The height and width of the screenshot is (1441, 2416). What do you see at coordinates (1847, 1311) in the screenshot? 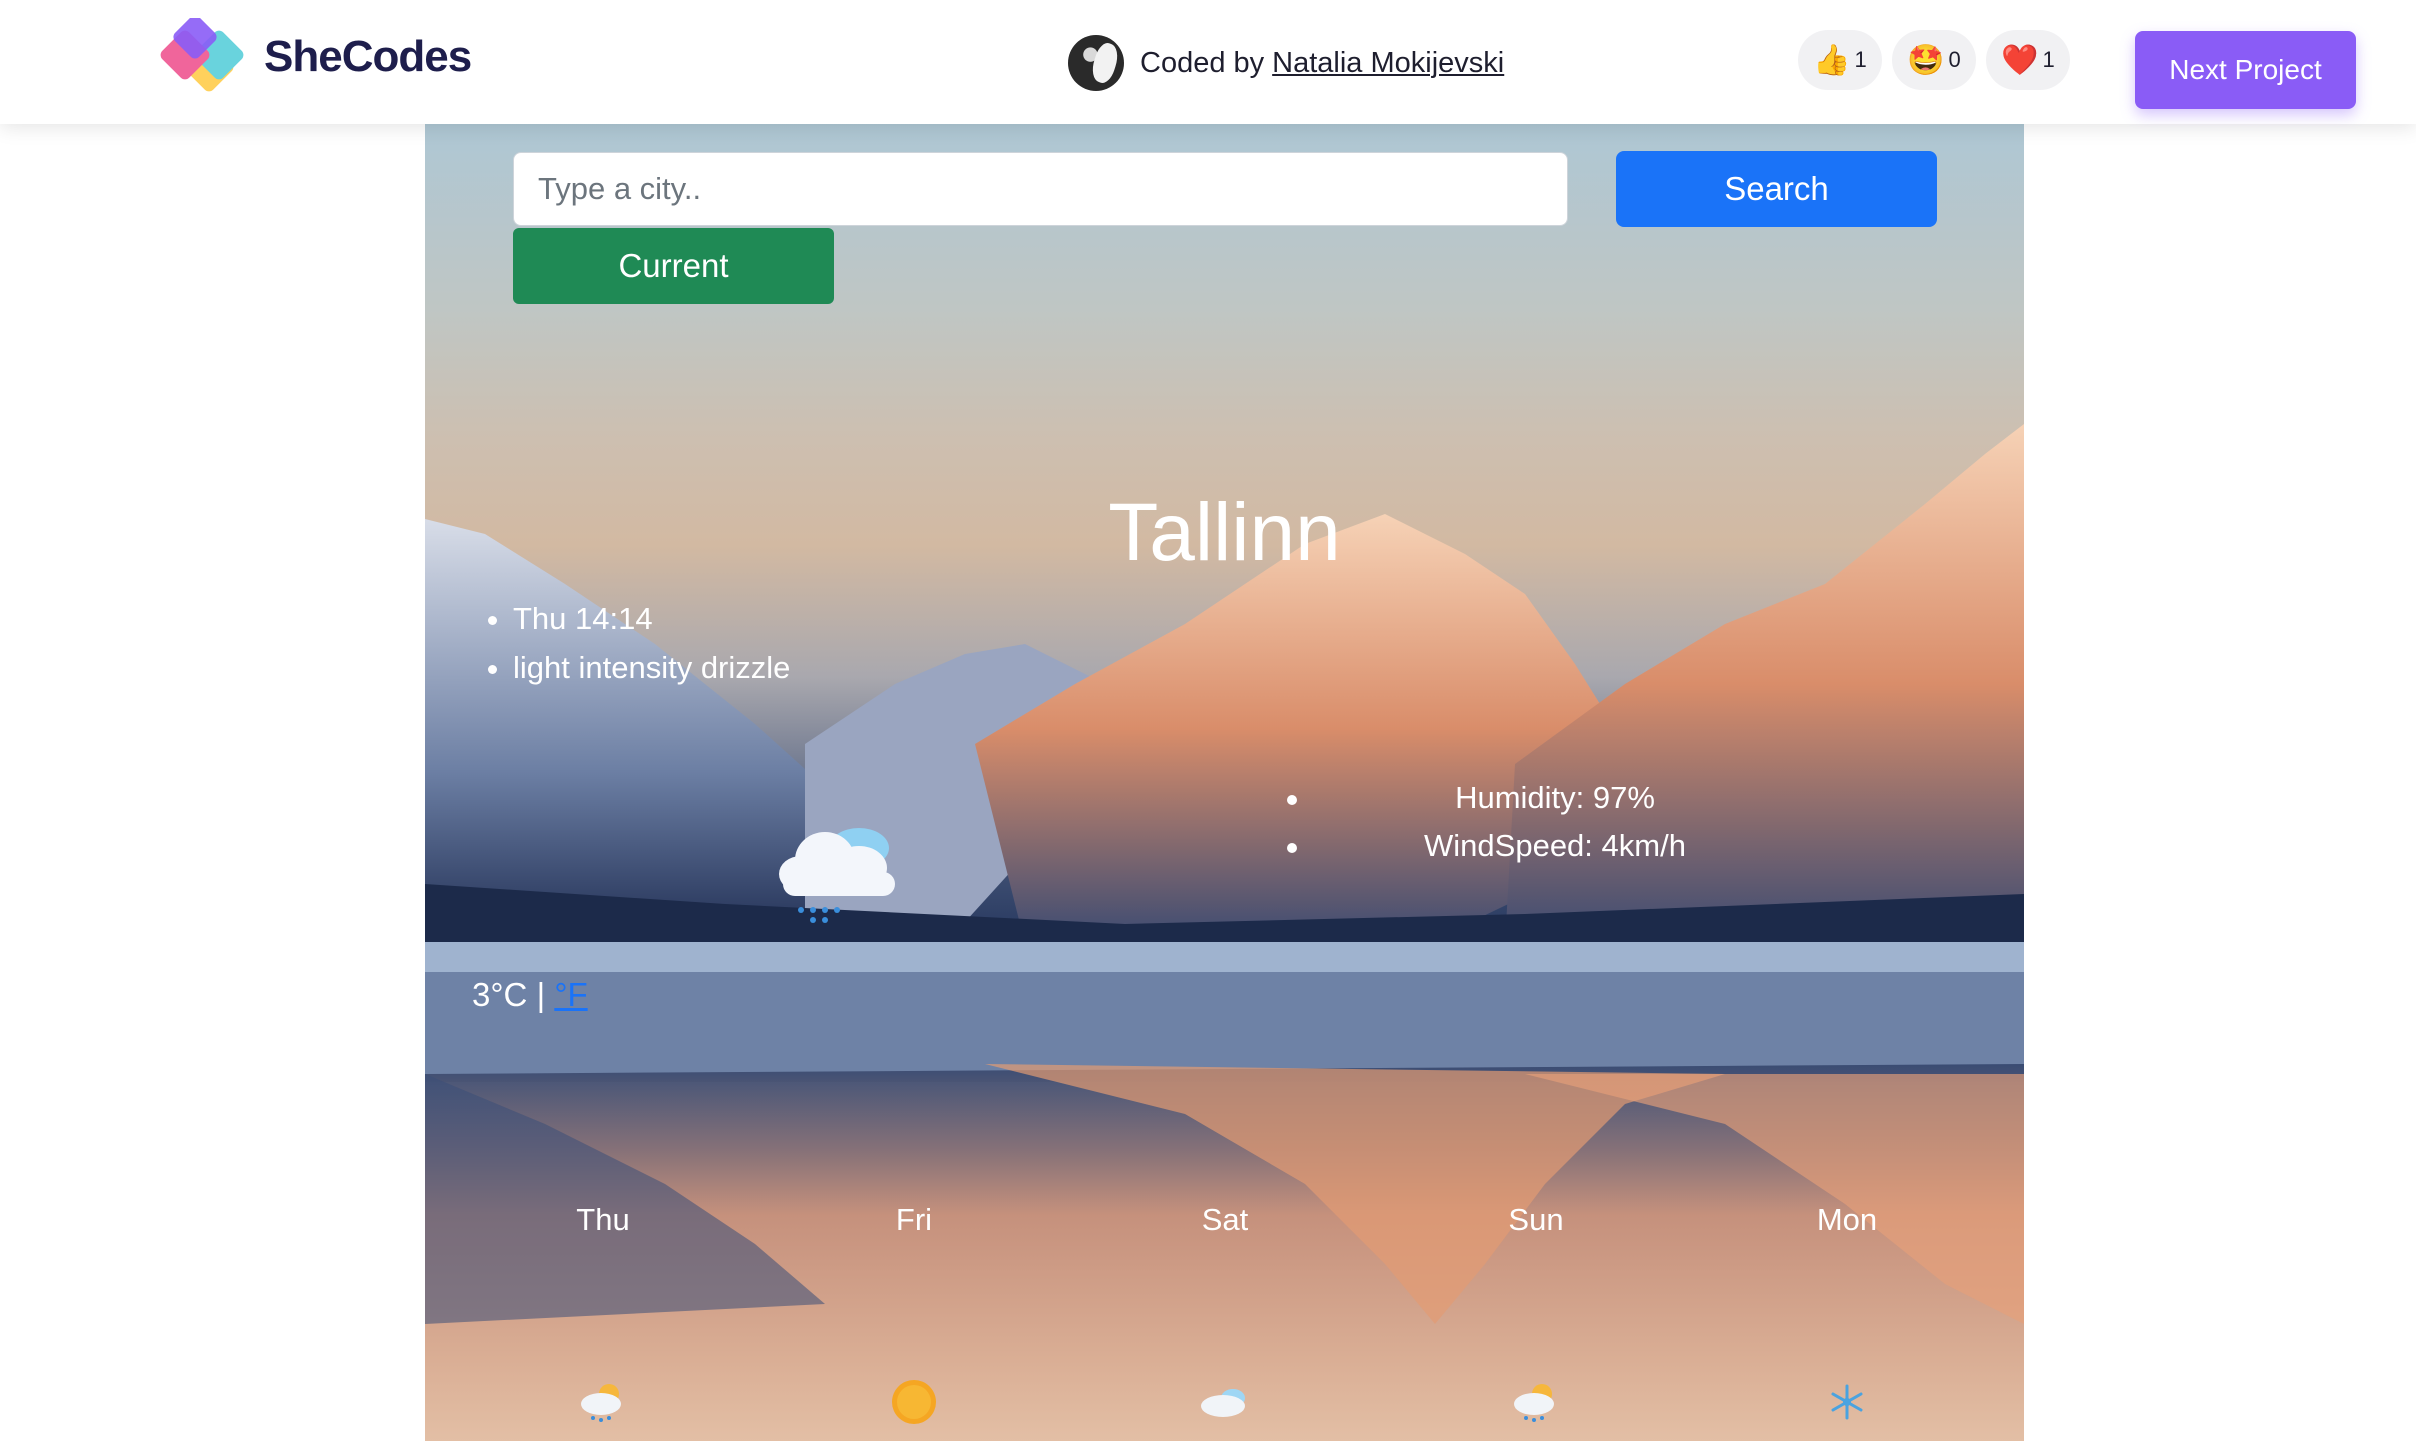
I see `forecast-day: Mon` at bounding box center [1847, 1311].